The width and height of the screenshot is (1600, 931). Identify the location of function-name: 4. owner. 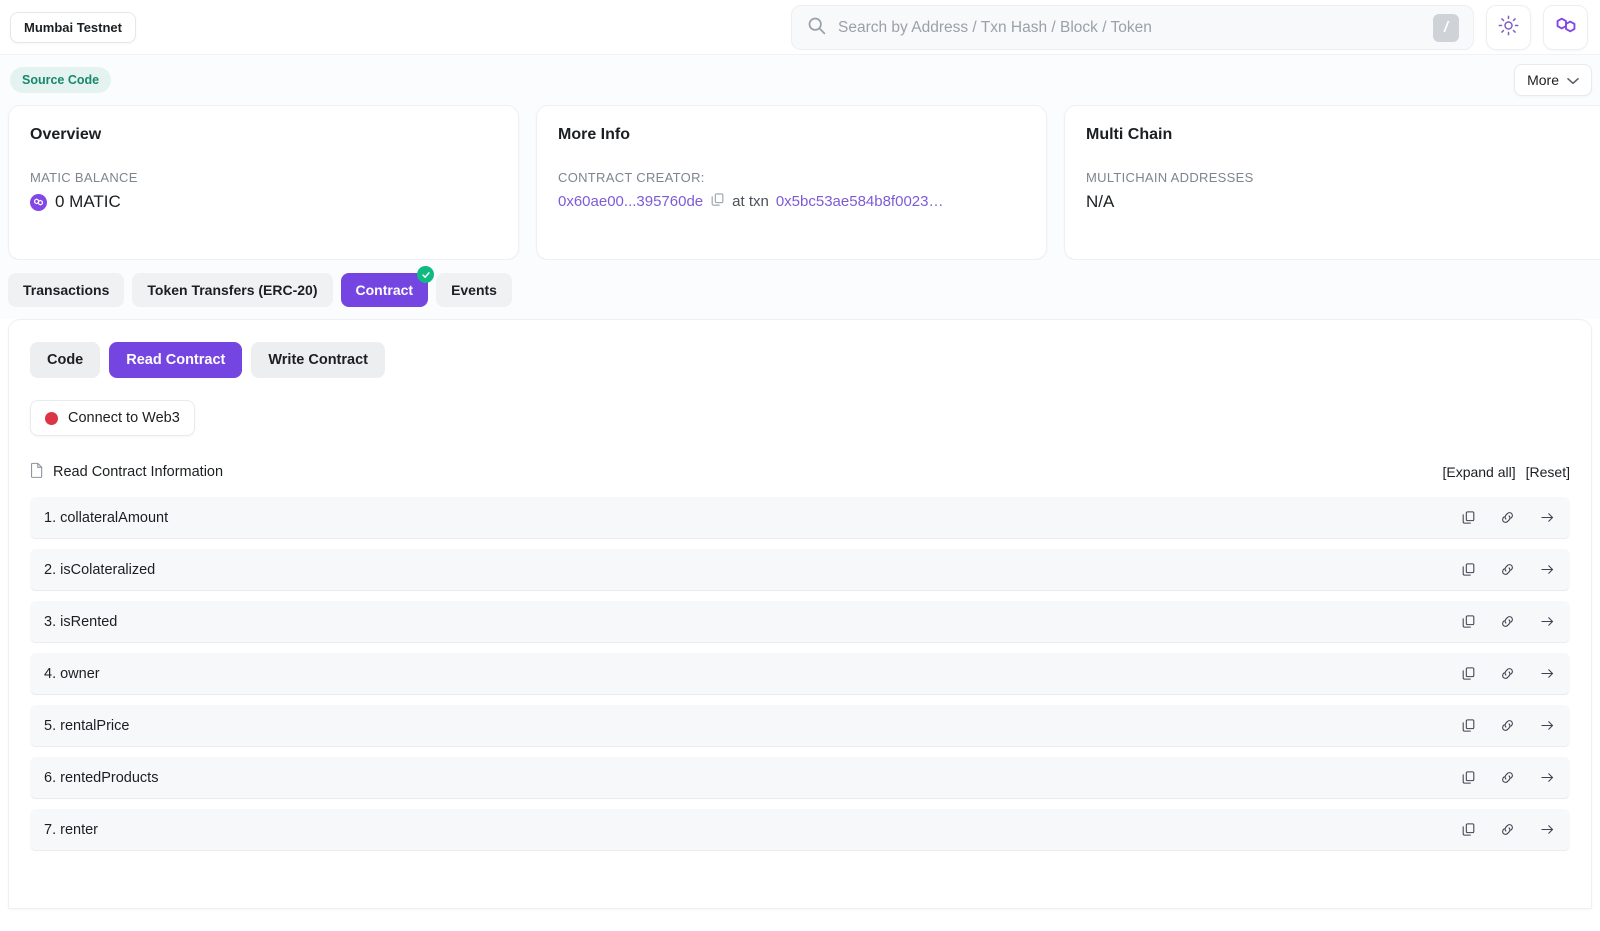
(72, 673).